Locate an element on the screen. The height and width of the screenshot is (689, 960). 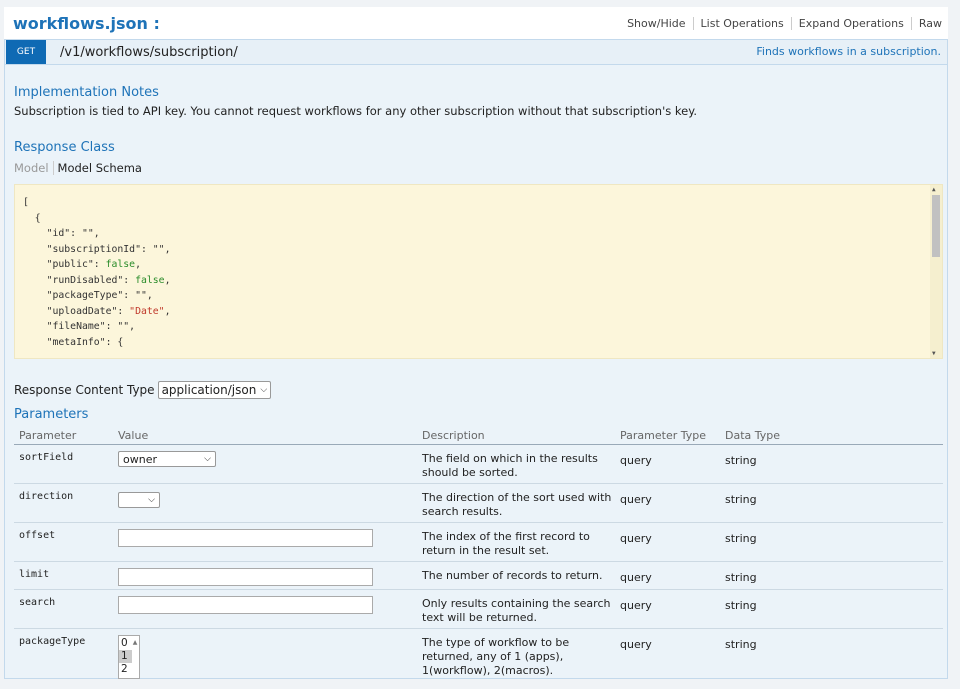
parameter-name: limit is located at coordinates (34, 574).